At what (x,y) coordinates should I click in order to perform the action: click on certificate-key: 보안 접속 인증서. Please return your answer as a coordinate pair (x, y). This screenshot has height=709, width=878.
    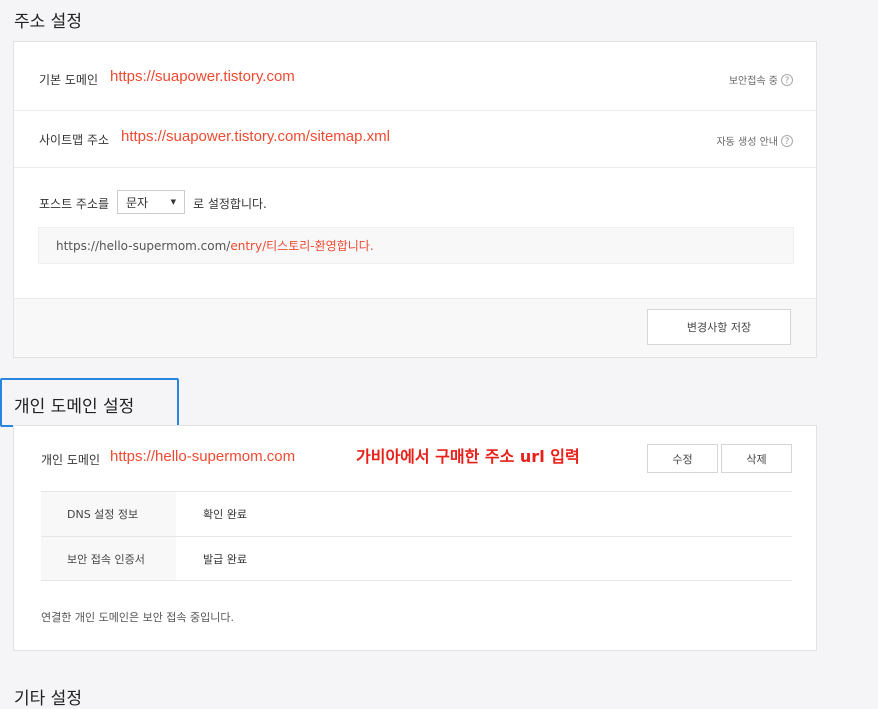
    Looking at the image, I should click on (108, 558).